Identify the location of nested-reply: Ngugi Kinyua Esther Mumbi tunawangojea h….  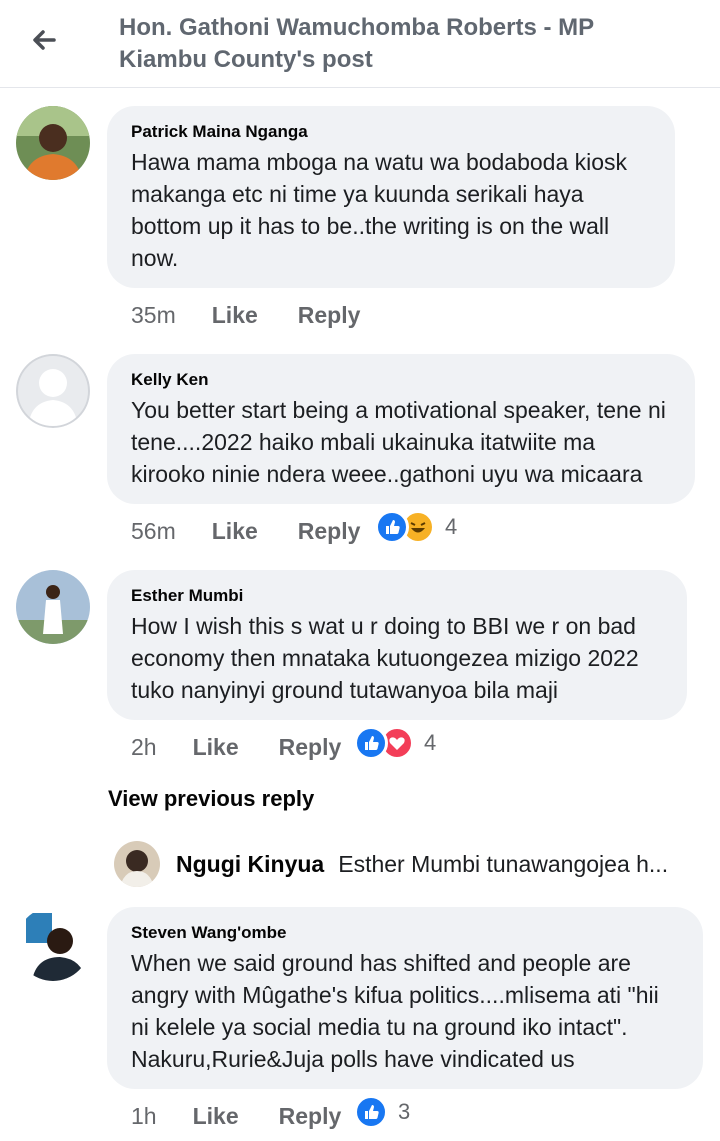
(404, 864).